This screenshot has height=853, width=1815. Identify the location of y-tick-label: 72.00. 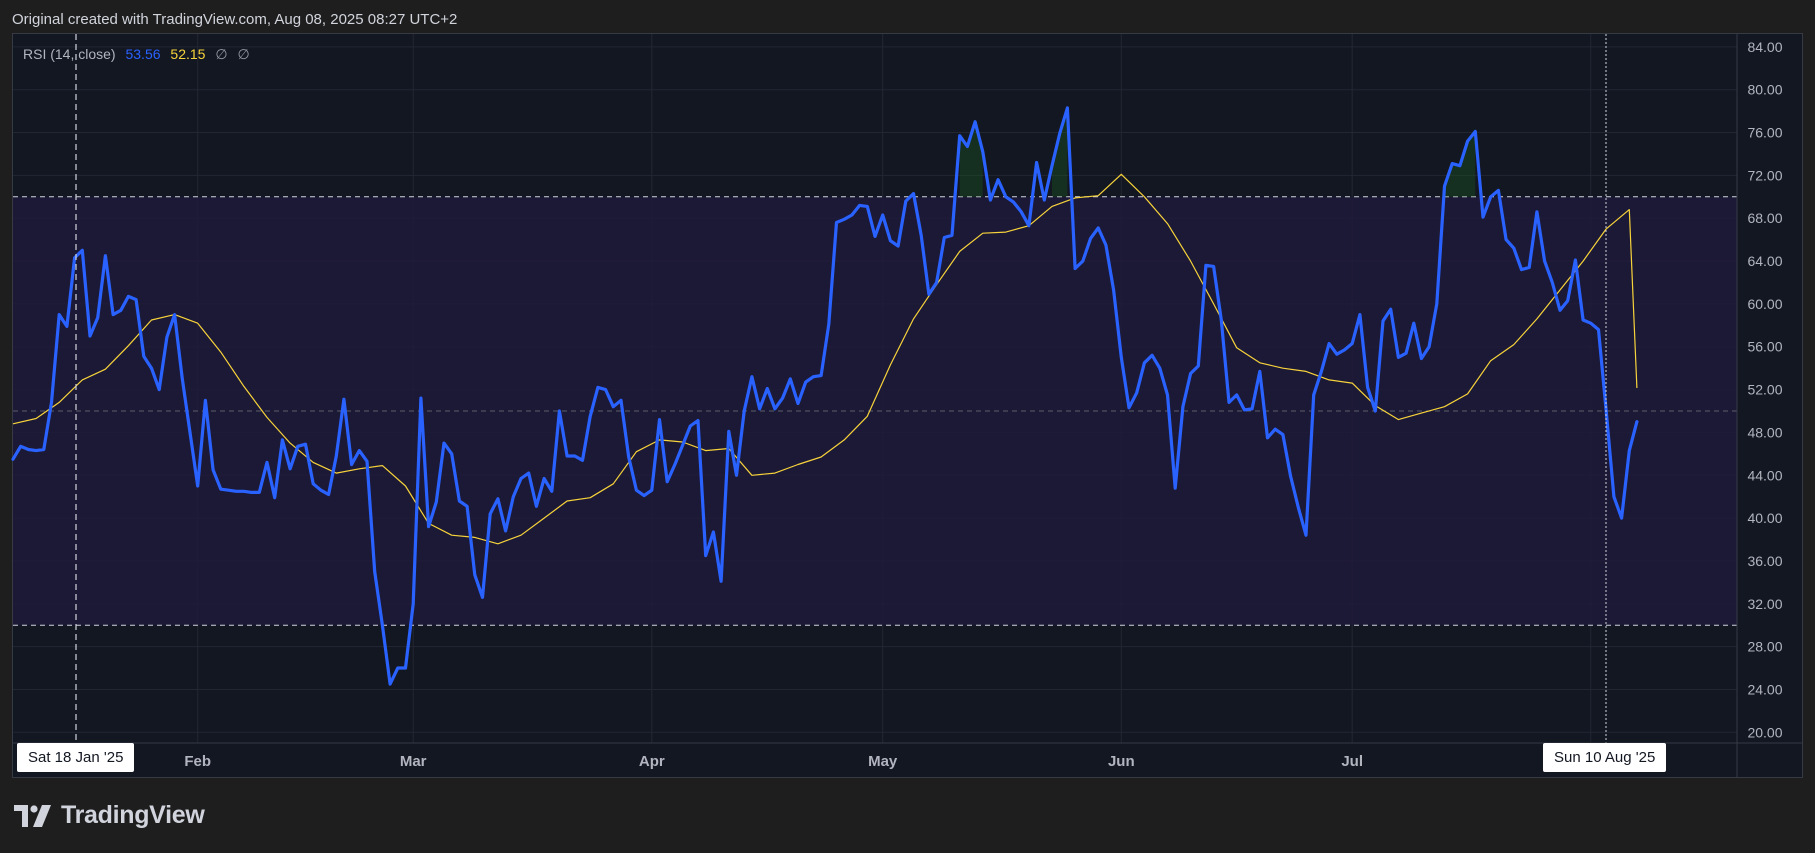
(1764, 175).